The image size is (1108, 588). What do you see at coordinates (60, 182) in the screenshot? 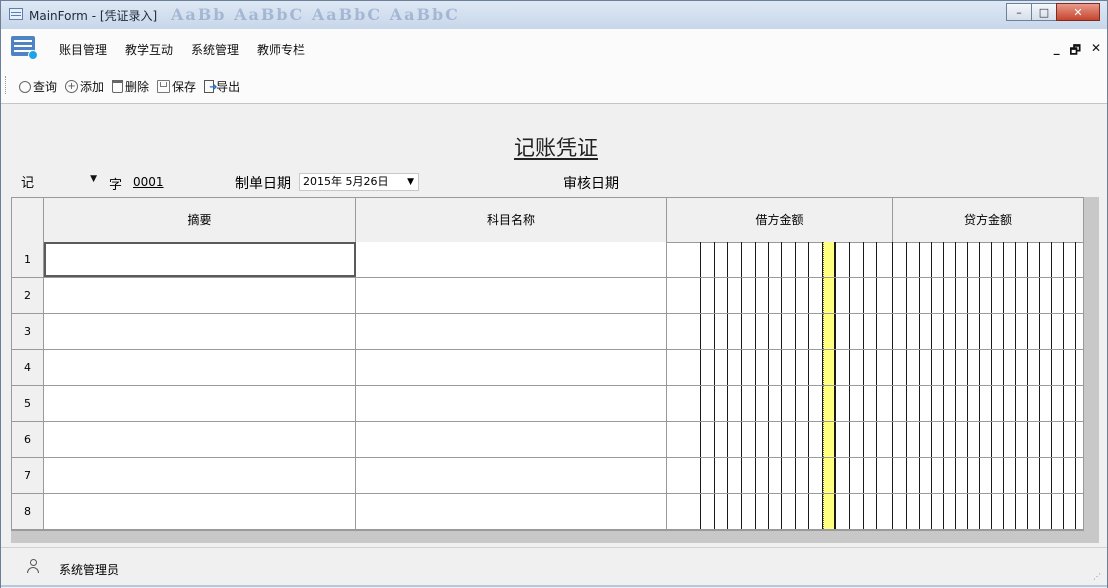
I see `voucher-type-select: 记 ▼` at bounding box center [60, 182].